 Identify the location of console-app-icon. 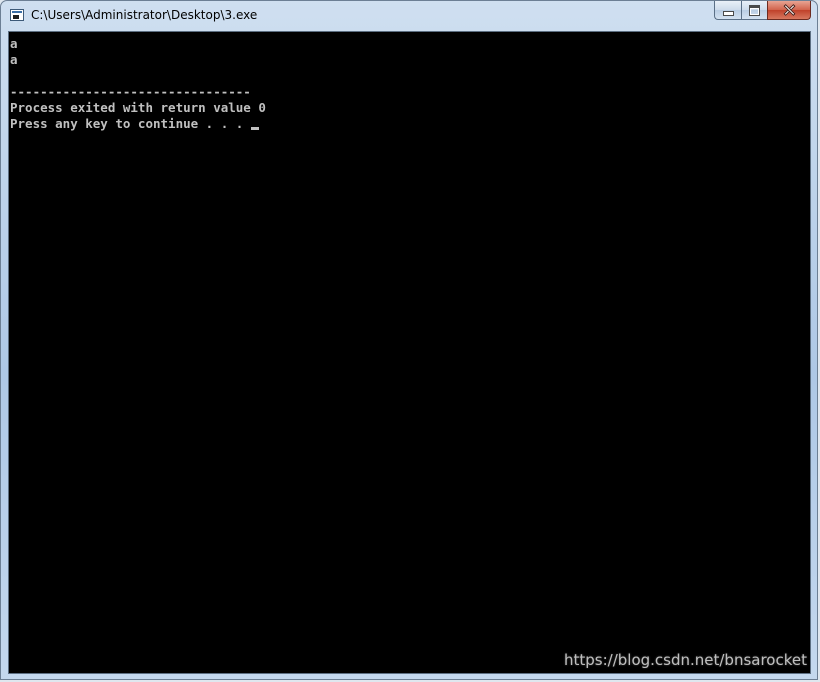
(17, 15).